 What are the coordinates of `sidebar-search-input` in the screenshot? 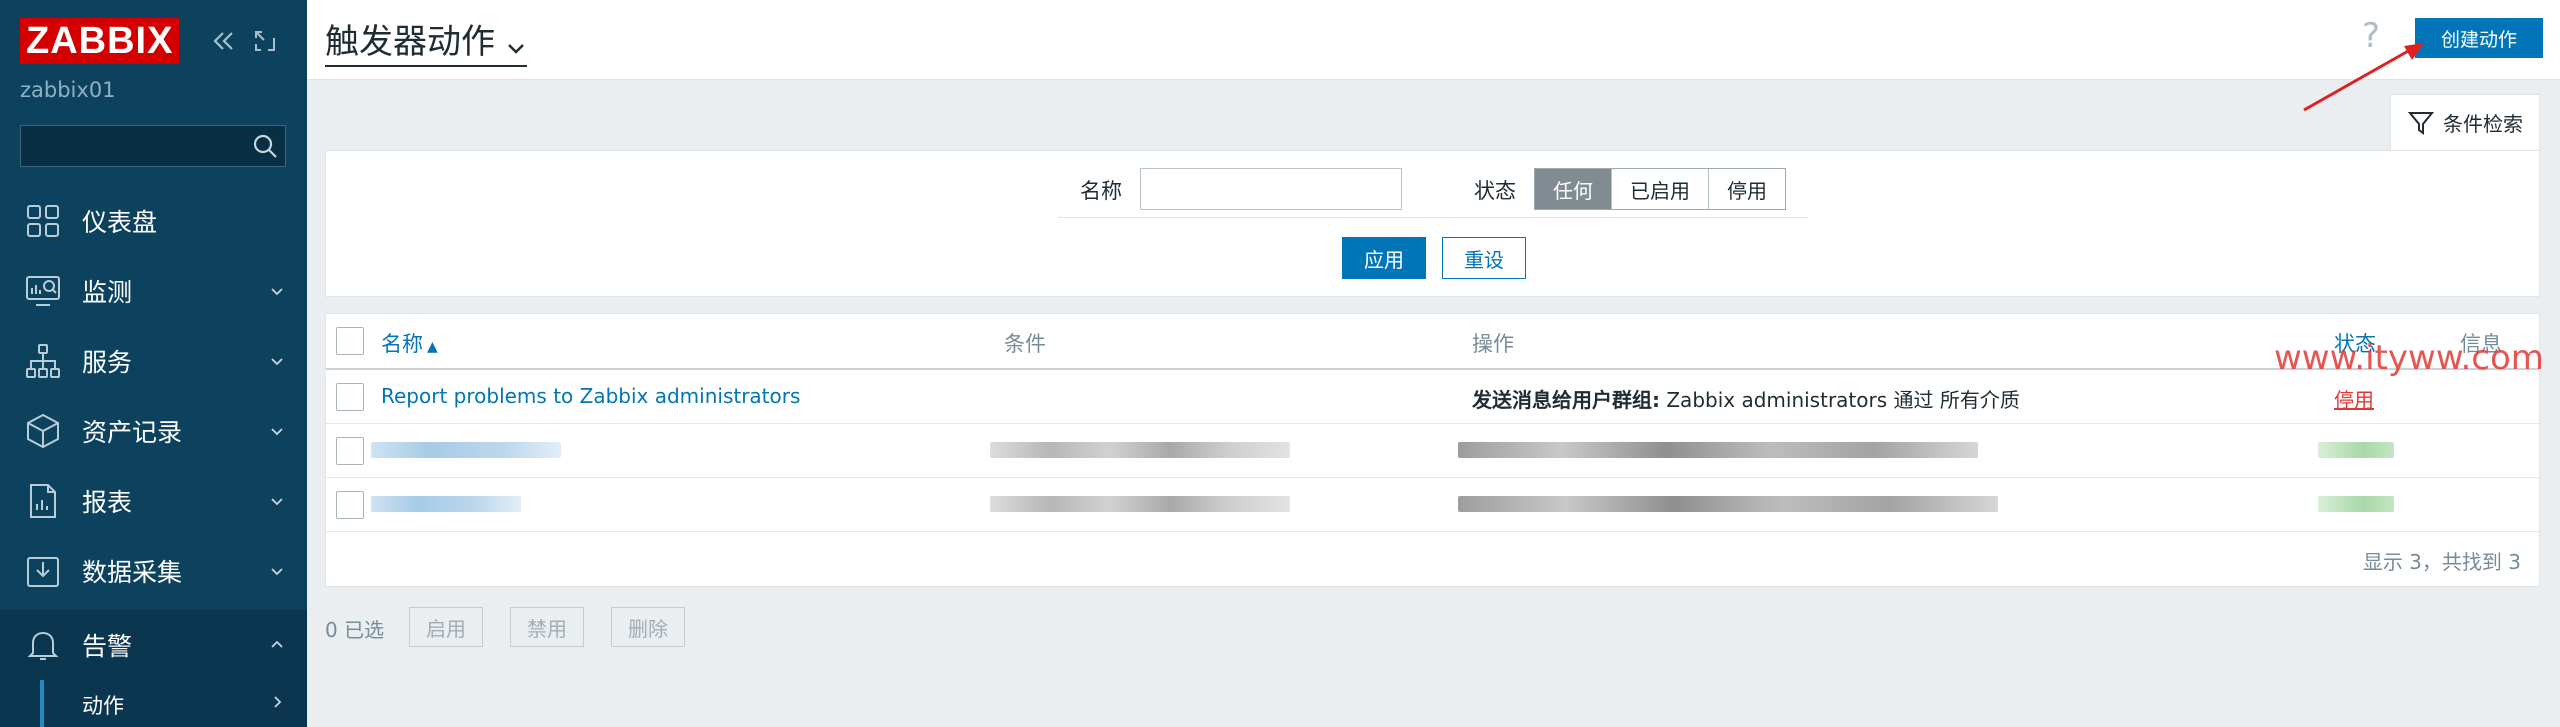 It's located at (131, 146).